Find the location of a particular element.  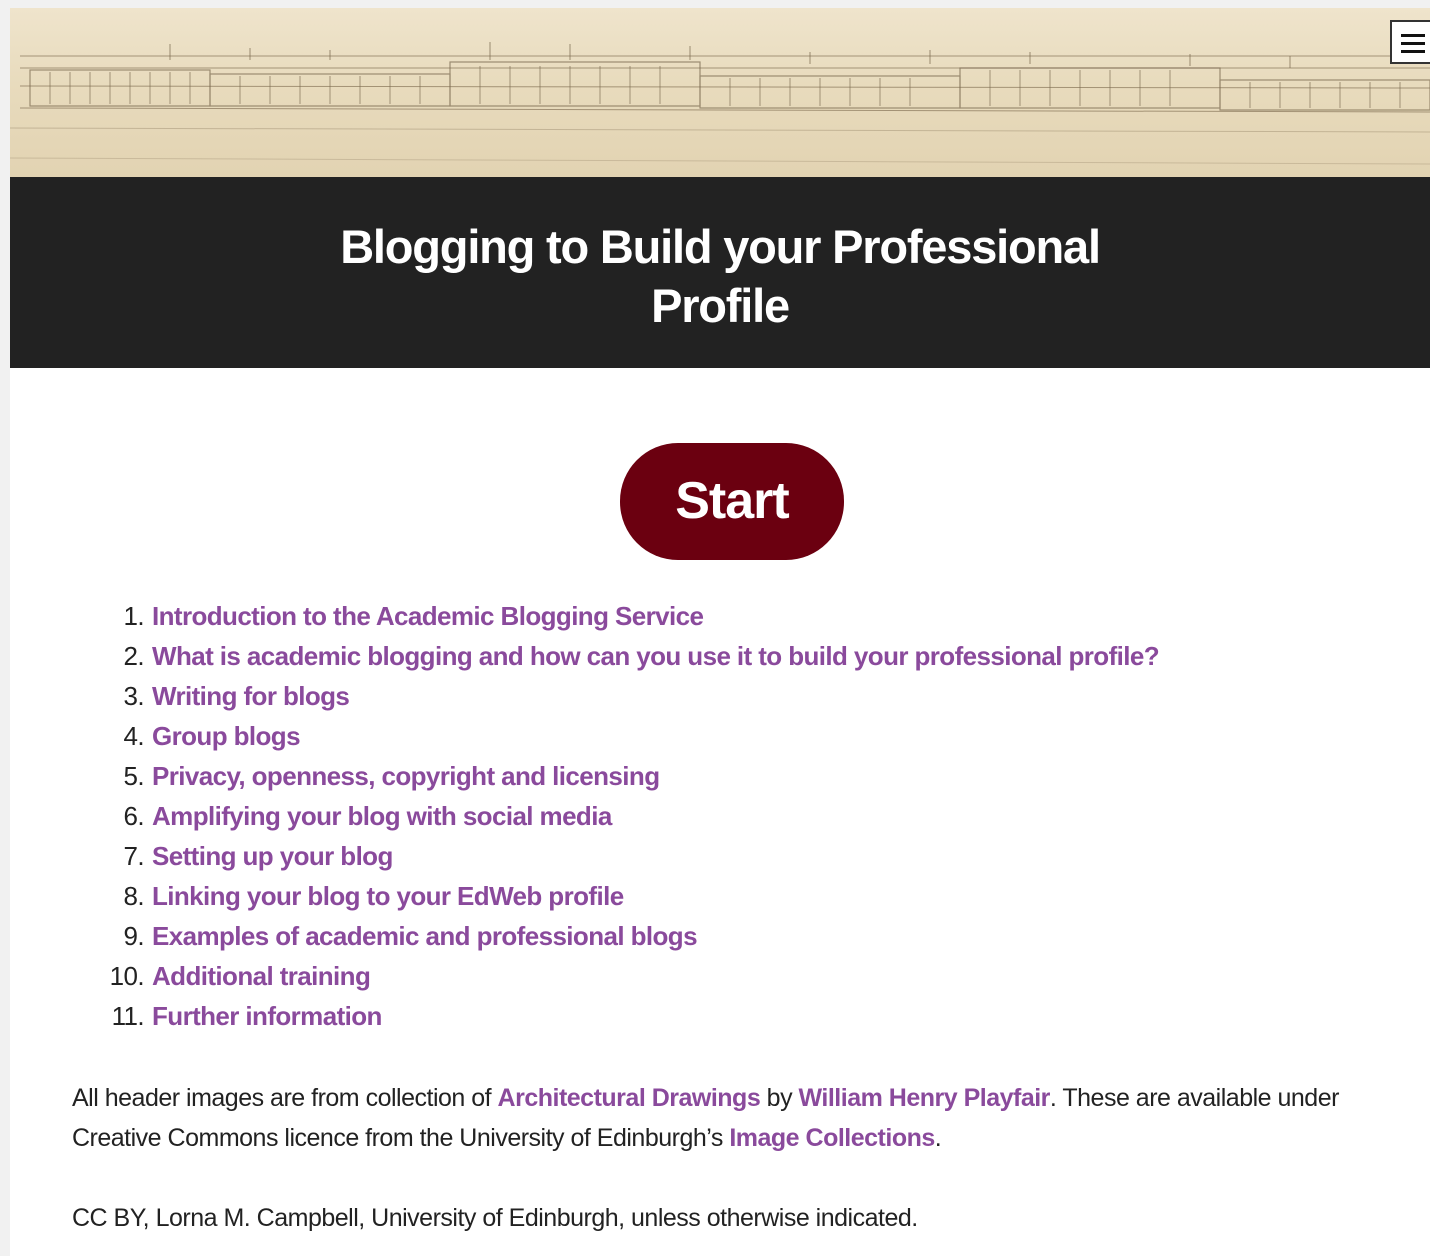

page-title-line-2: Profile is located at coordinates (720, 305).